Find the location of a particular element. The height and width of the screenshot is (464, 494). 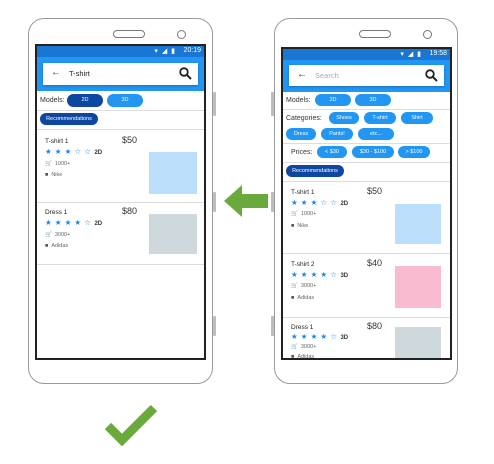

item-price: $40 is located at coordinates (375, 263).